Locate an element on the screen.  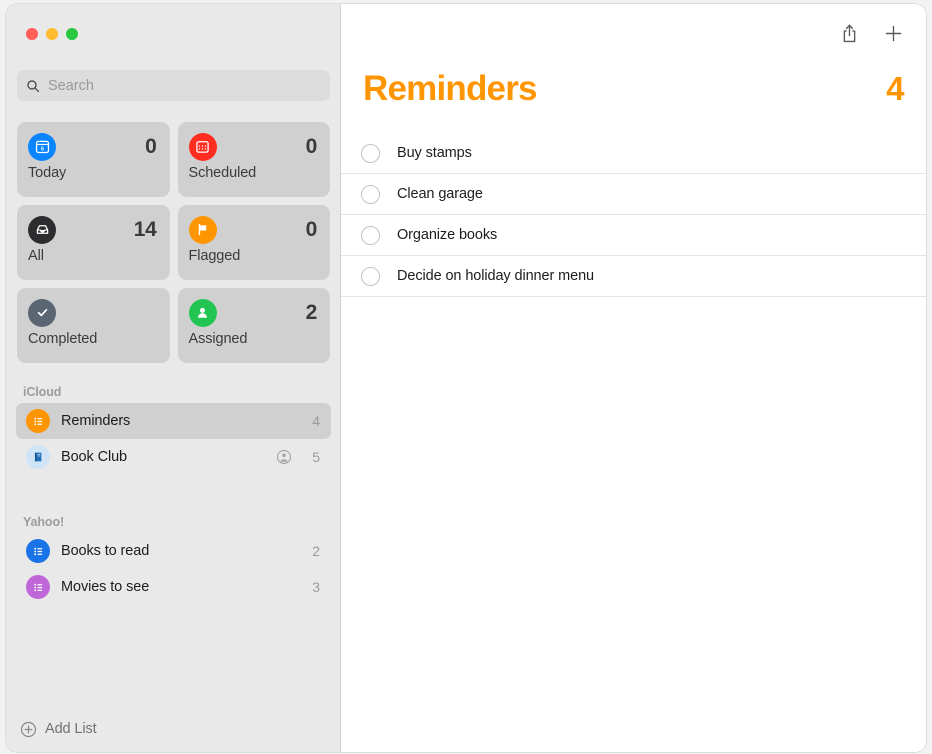
smart-list-today: 6 0 Today is located at coordinates (93, 159).